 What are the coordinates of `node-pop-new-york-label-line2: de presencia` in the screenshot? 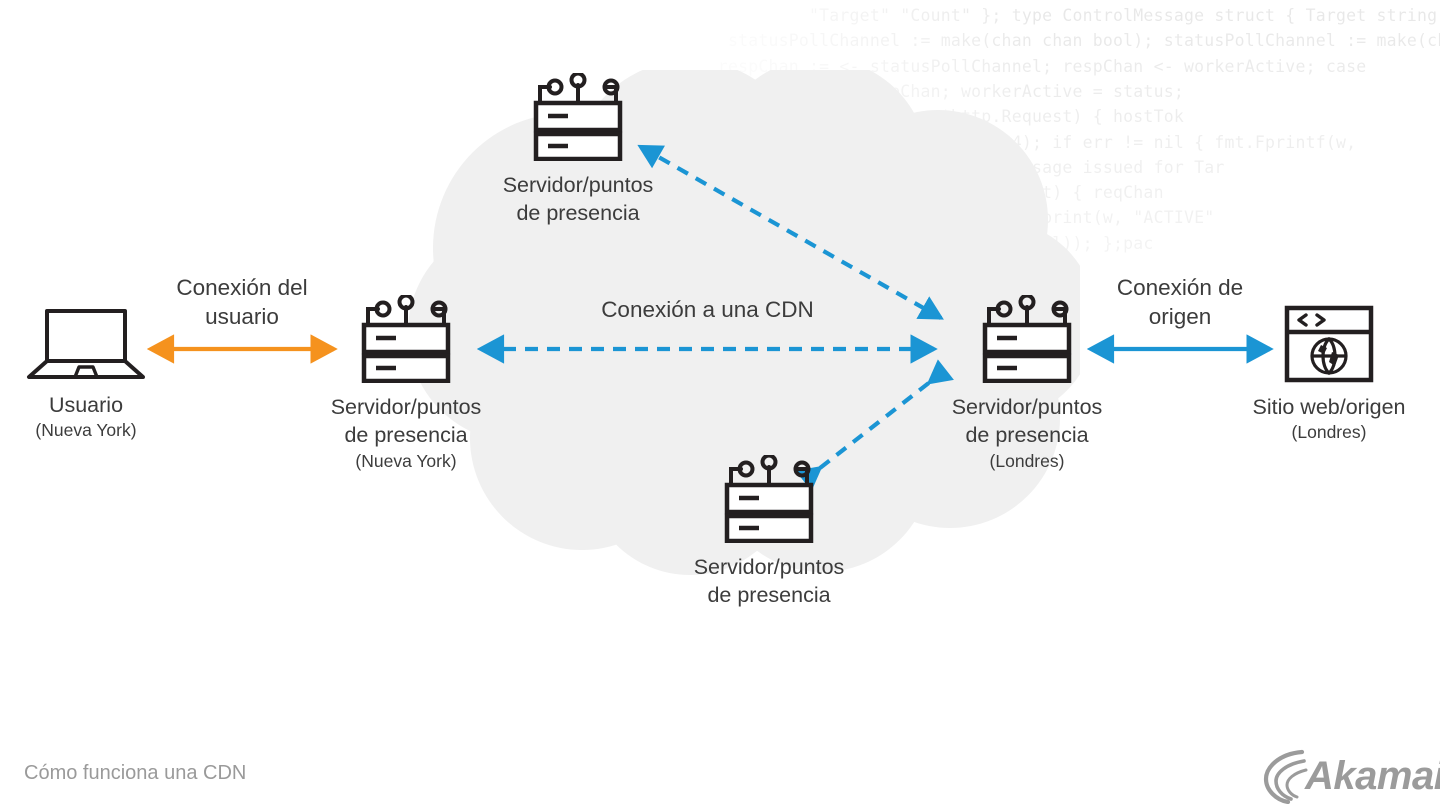 It's located at (406, 435).